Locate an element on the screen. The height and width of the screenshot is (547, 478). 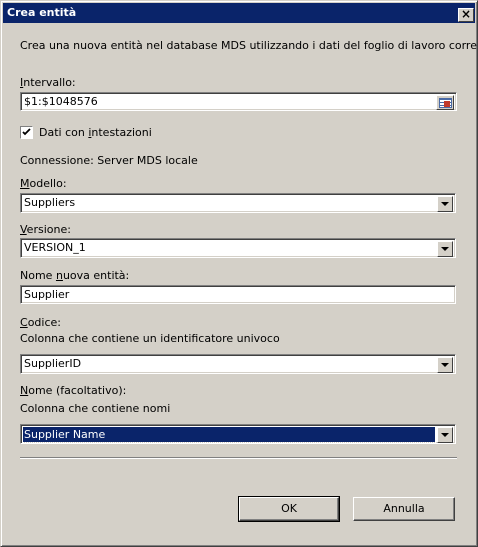
ok-button: OK is located at coordinates (289, 509).